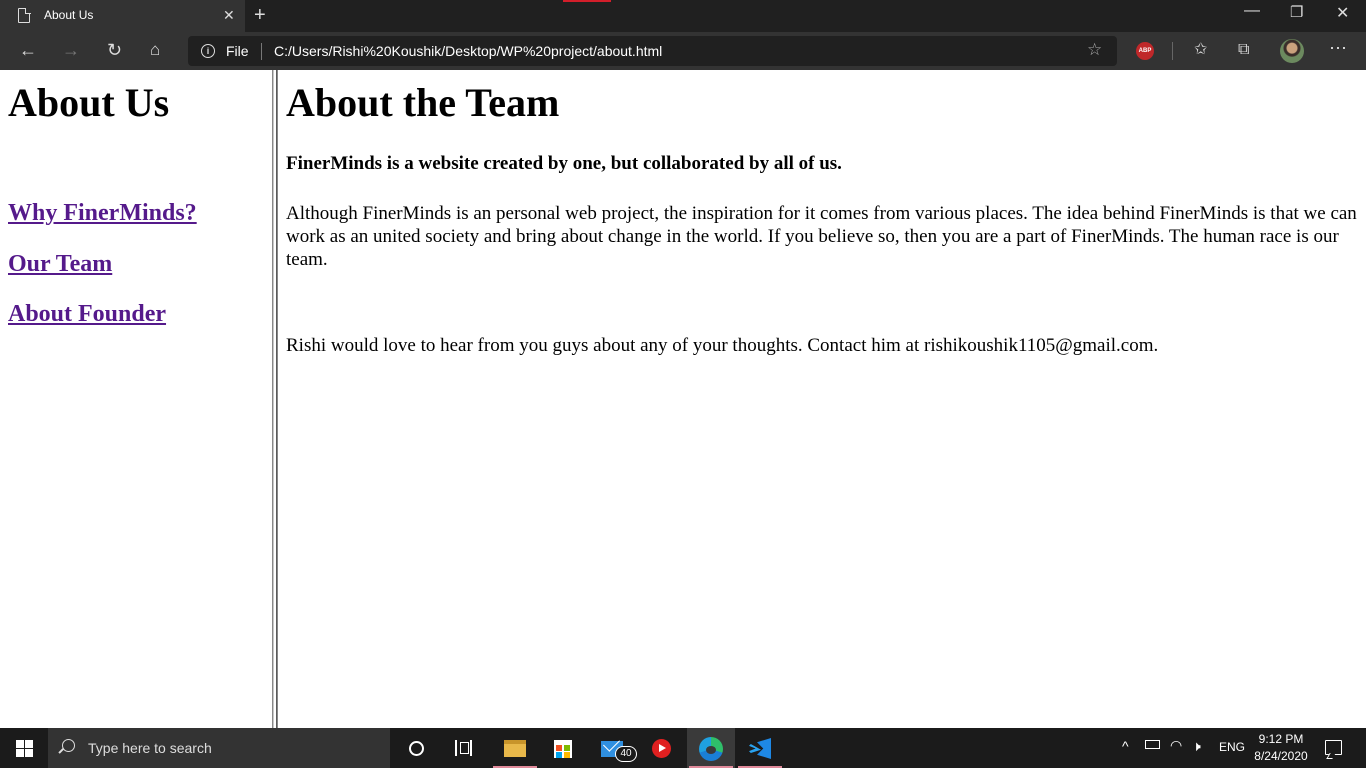 Image resolution: width=1366 pixels, height=768 pixels. What do you see at coordinates (28, 50) in the screenshot?
I see `back-arrow-icon: ←` at bounding box center [28, 50].